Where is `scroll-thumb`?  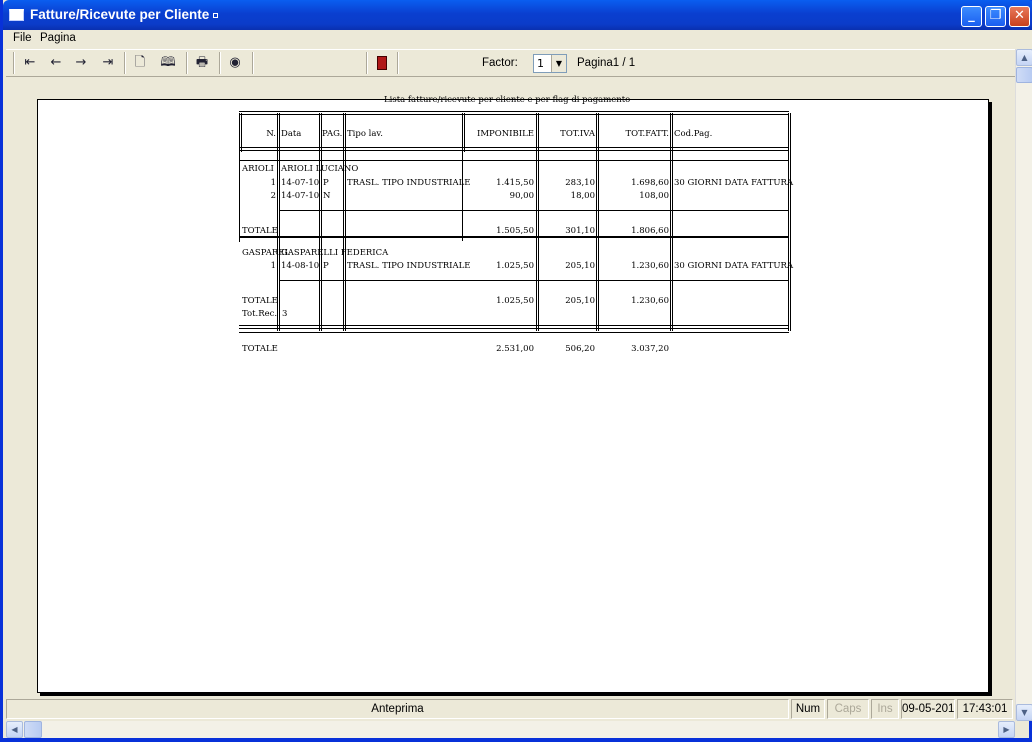
scroll-thumb is located at coordinates (1024, 75).